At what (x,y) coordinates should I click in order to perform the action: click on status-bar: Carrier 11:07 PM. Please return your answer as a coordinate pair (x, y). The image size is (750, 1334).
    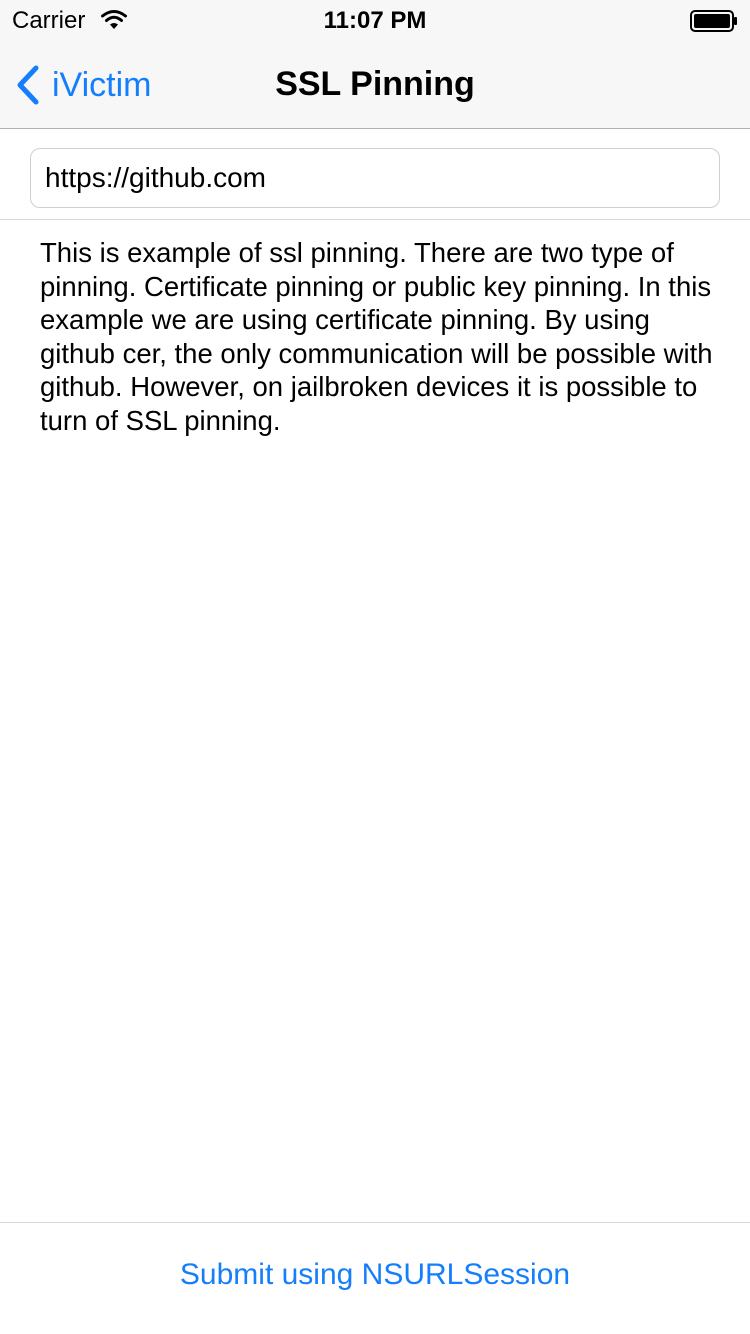
    Looking at the image, I should click on (375, 20).